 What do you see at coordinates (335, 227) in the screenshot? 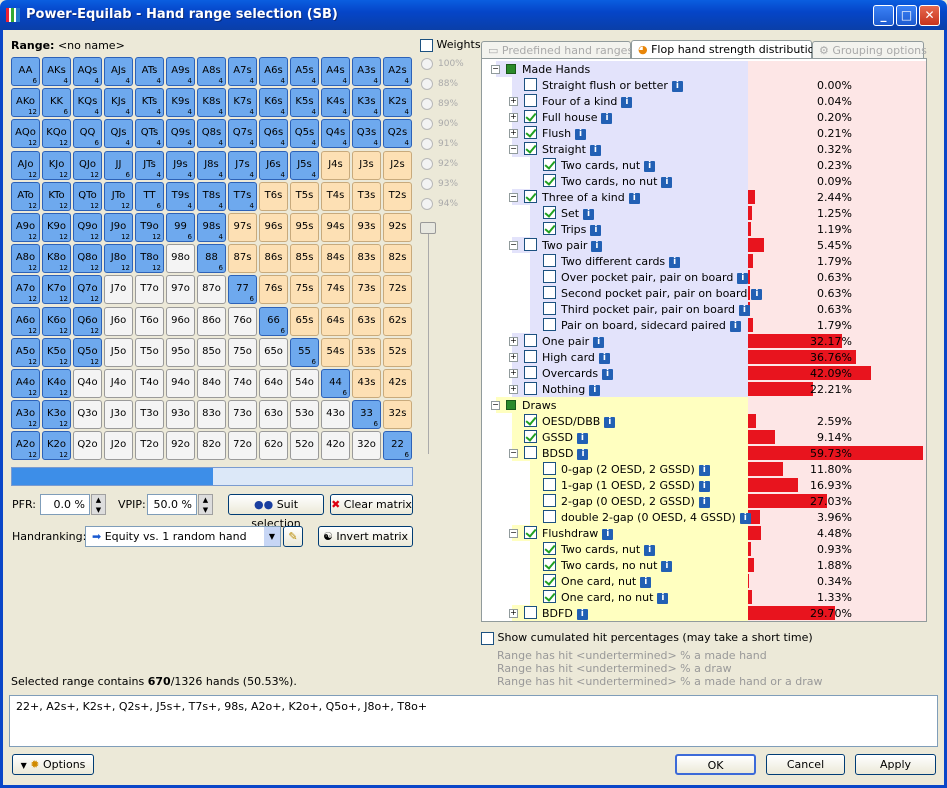
I see `matrix-cell: 94s` at bounding box center [335, 227].